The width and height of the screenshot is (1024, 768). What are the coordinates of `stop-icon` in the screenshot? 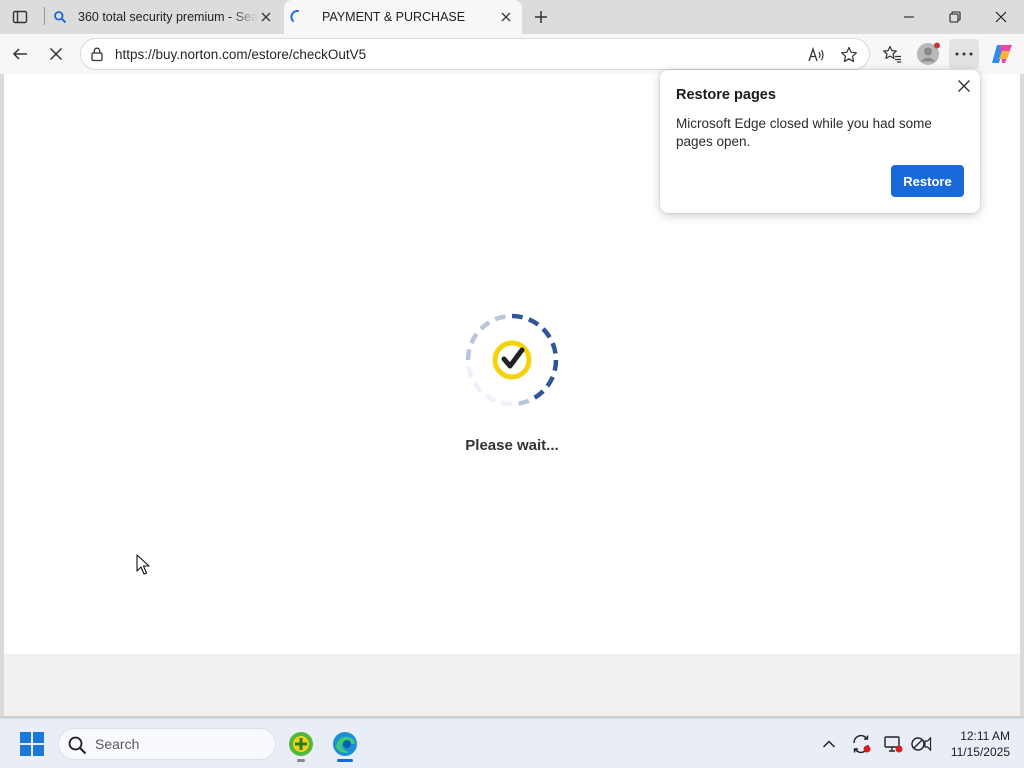 It's located at (56, 54).